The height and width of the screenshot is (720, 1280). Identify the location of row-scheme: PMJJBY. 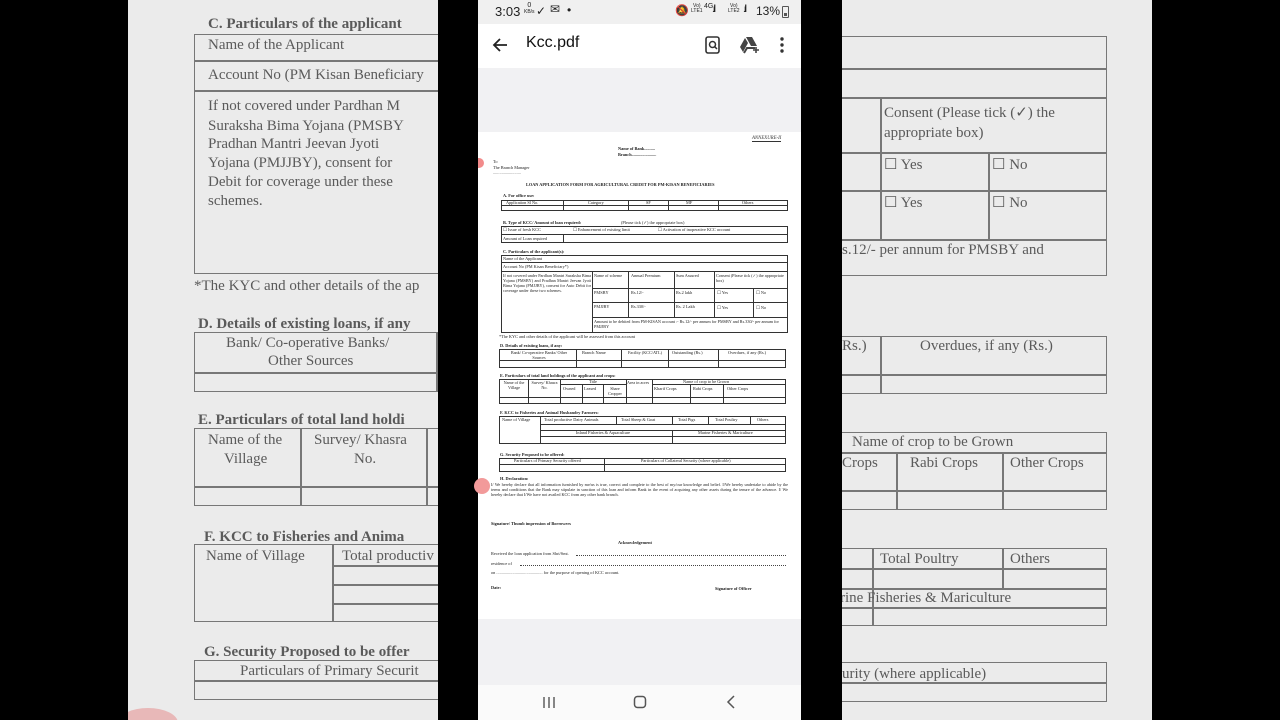
(602, 306).